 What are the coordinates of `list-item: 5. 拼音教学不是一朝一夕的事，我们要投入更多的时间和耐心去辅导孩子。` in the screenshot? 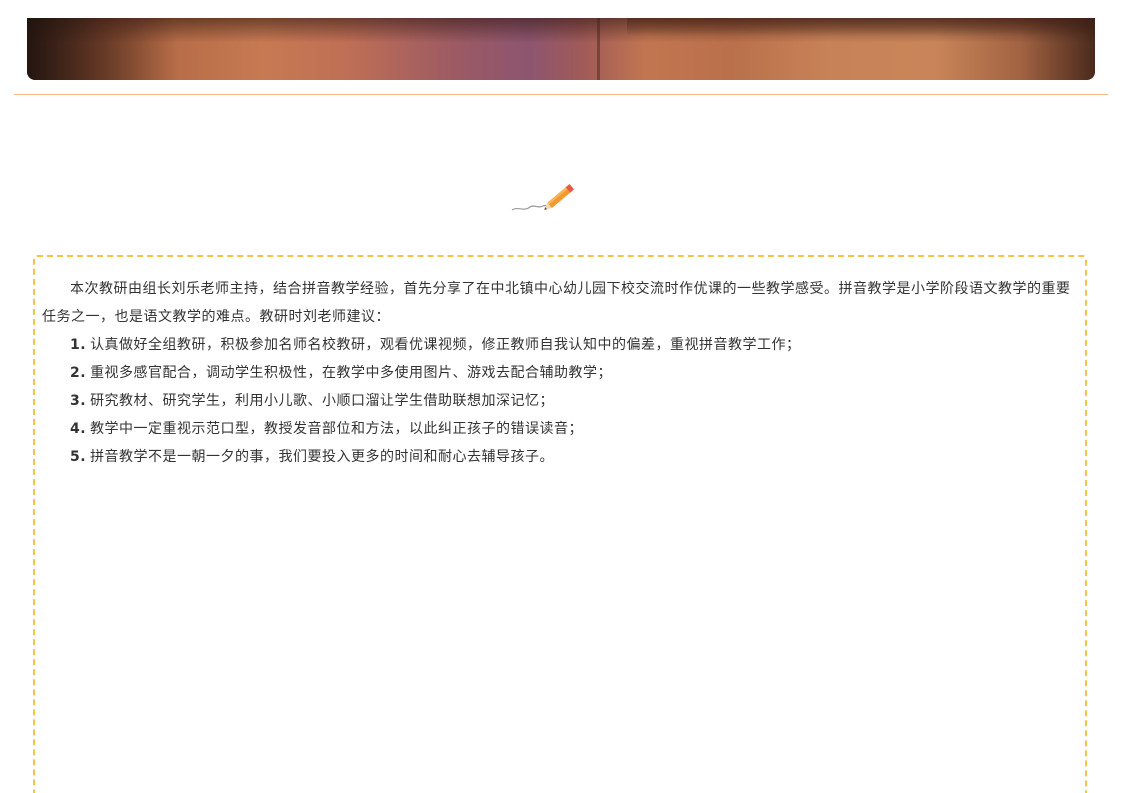 It's located at (562, 457).